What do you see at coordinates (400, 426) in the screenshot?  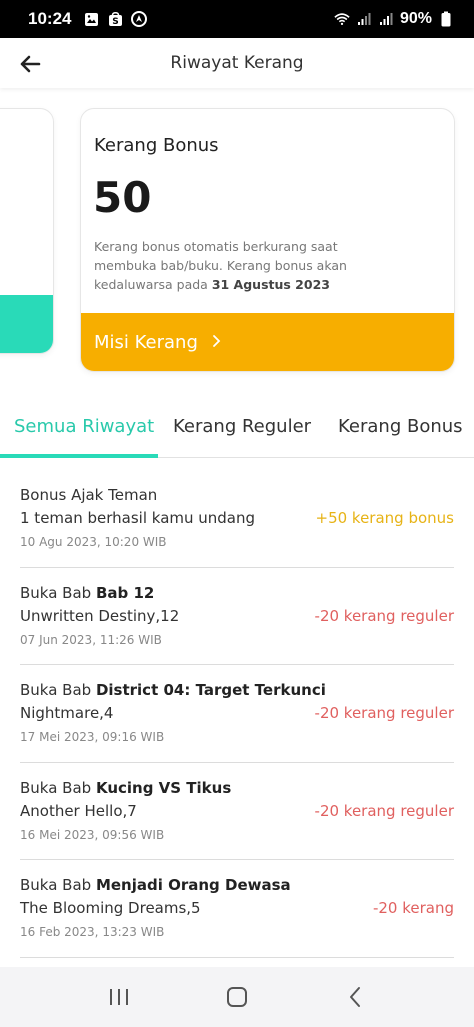 I see `tab-bonus-shells: Kerang Bonus` at bounding box center [400, 426].